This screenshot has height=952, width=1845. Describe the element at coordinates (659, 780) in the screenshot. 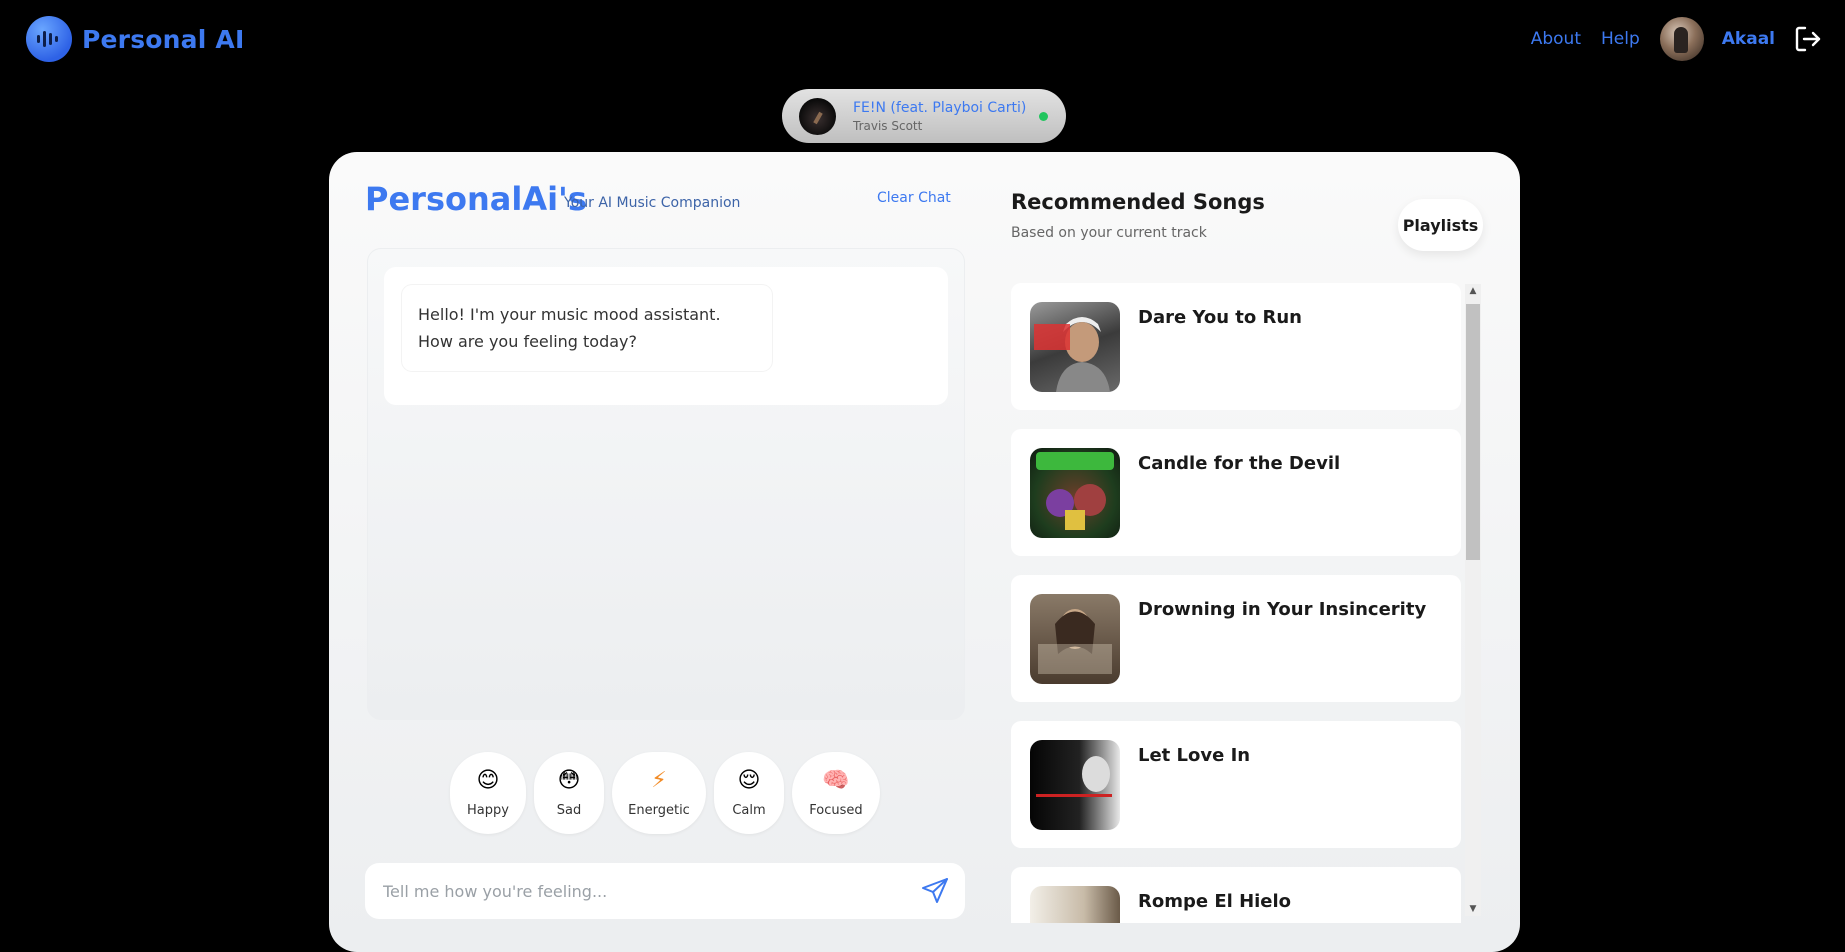

I see `lightning-icon: ⚡` at that location.